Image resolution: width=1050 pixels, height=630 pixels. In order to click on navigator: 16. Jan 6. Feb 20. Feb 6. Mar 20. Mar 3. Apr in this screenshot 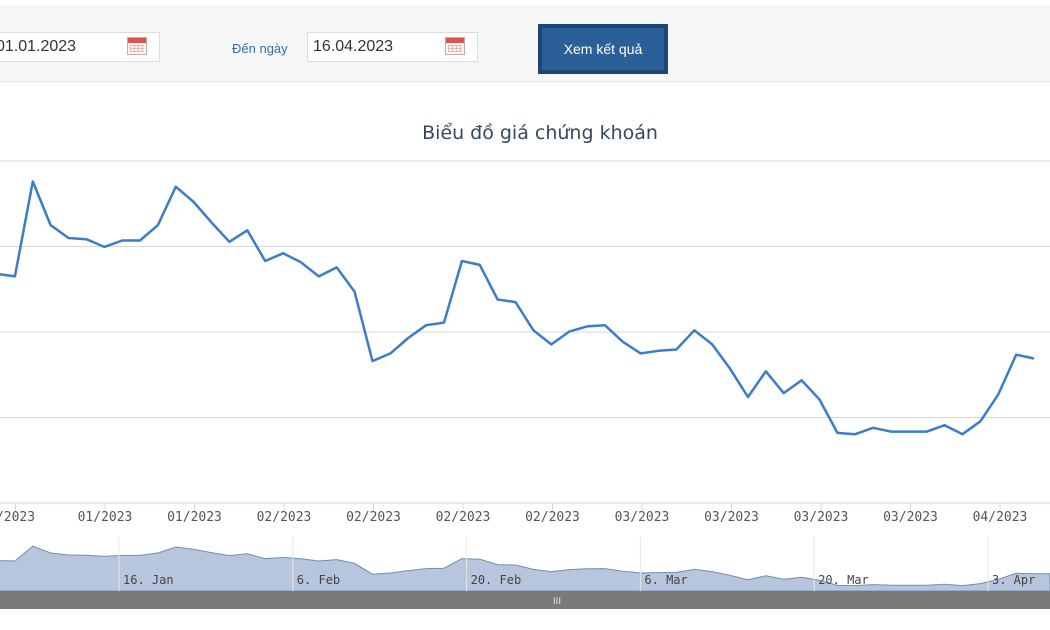, I will do `click(525, 564)`.